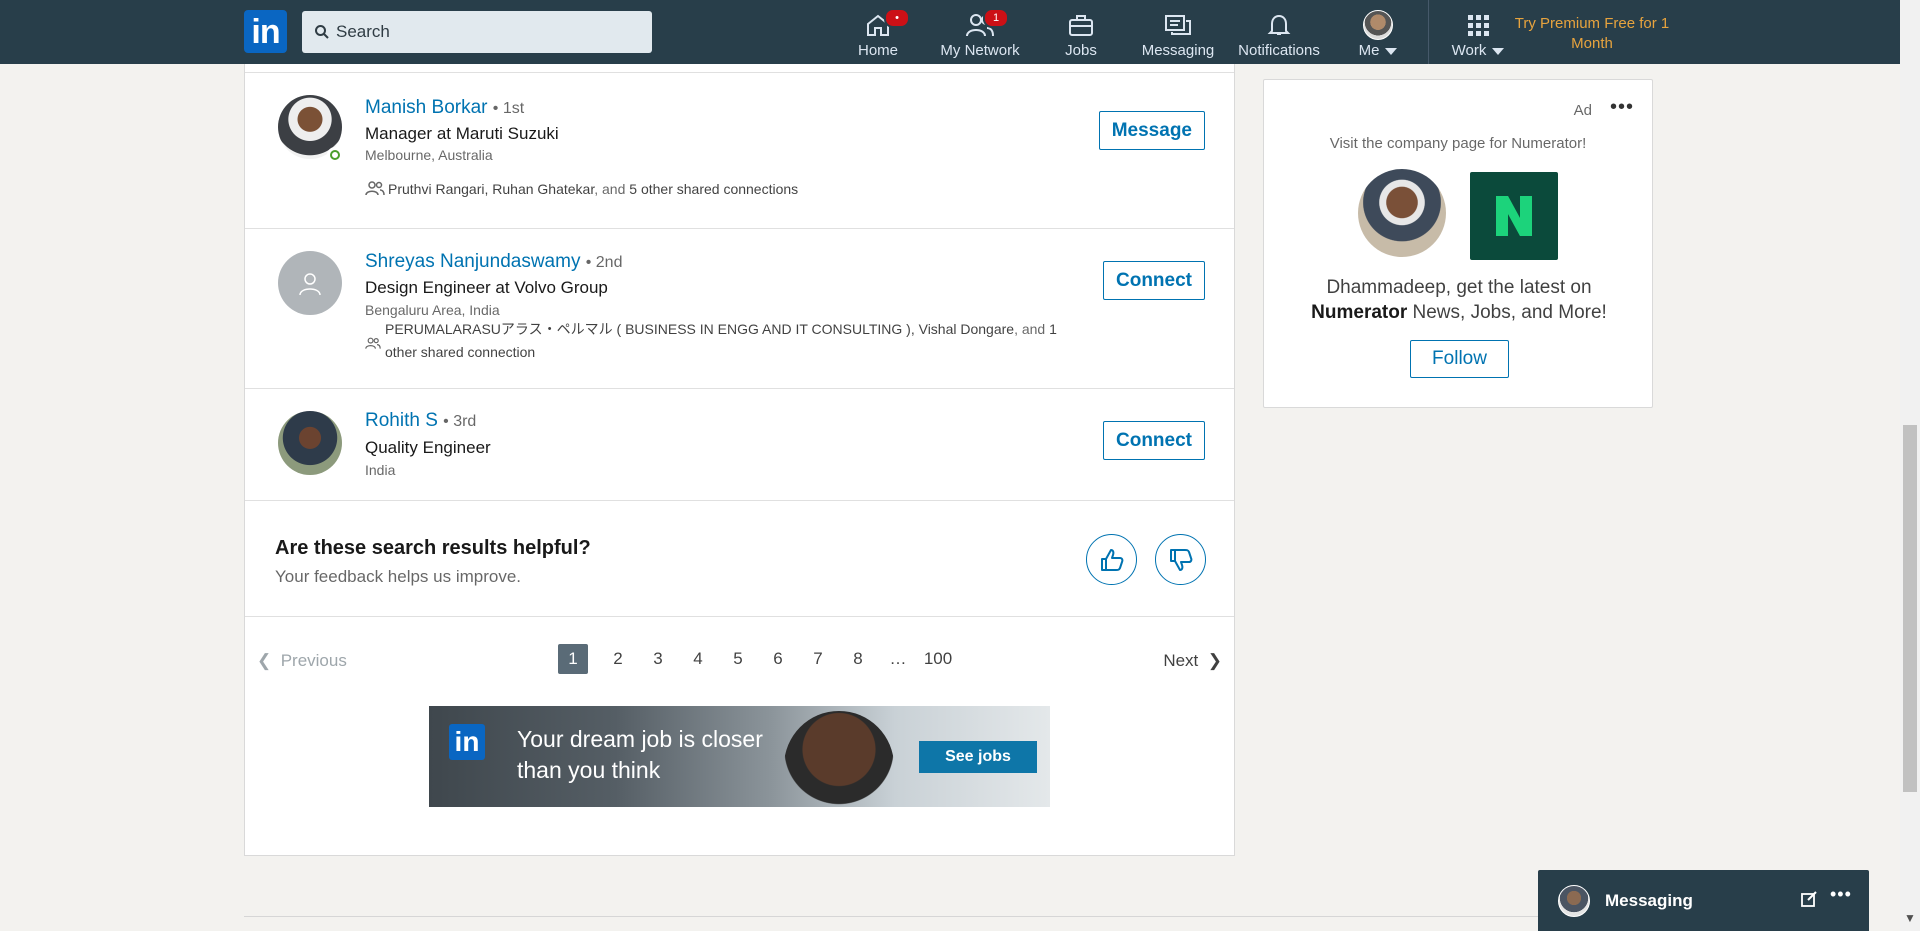  I want to click on nav-jobs: Jobs, so click(1081, 35).